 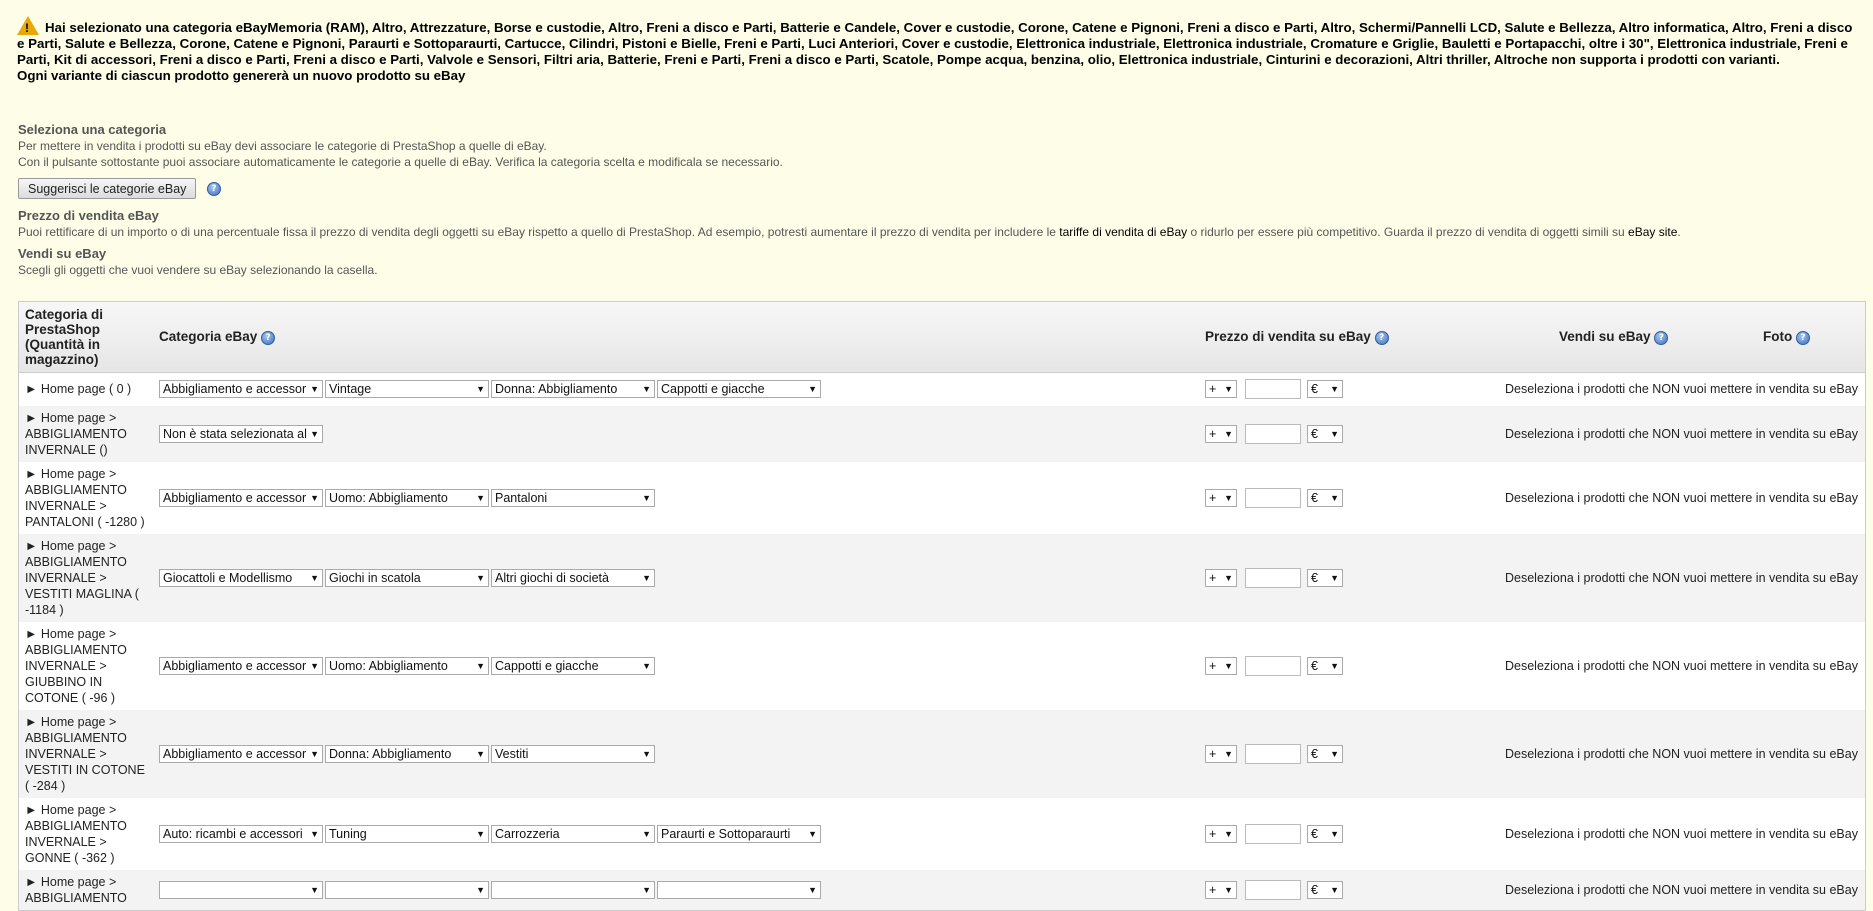 I want to click on header-ebay-category-label: Categoria eBay, so click(x=208, y=337).